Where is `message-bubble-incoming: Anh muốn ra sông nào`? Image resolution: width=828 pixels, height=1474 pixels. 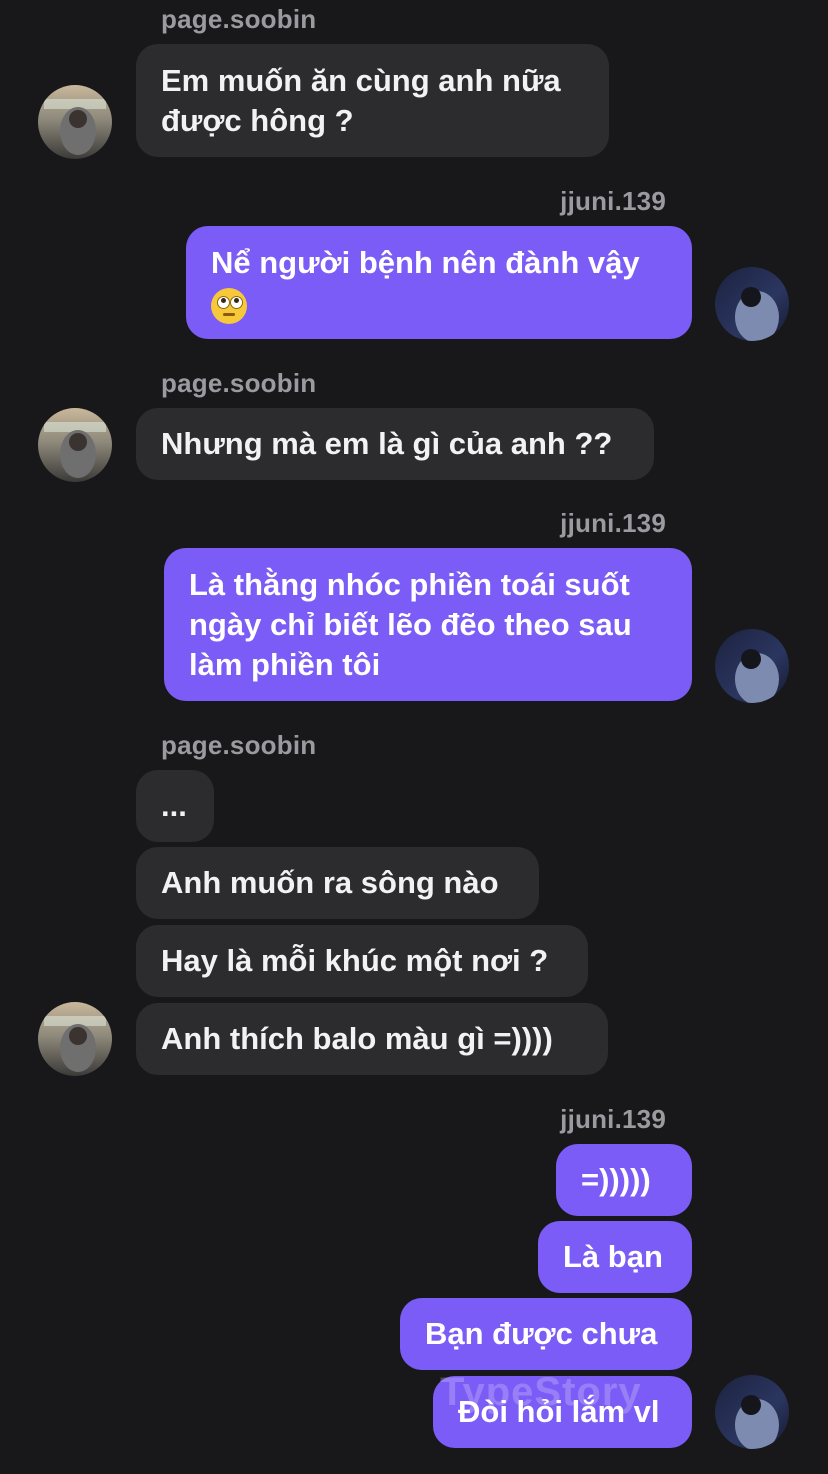
message-bubble-incoming: Anh muốn ra sông nào is located at coordinates (337, 883).